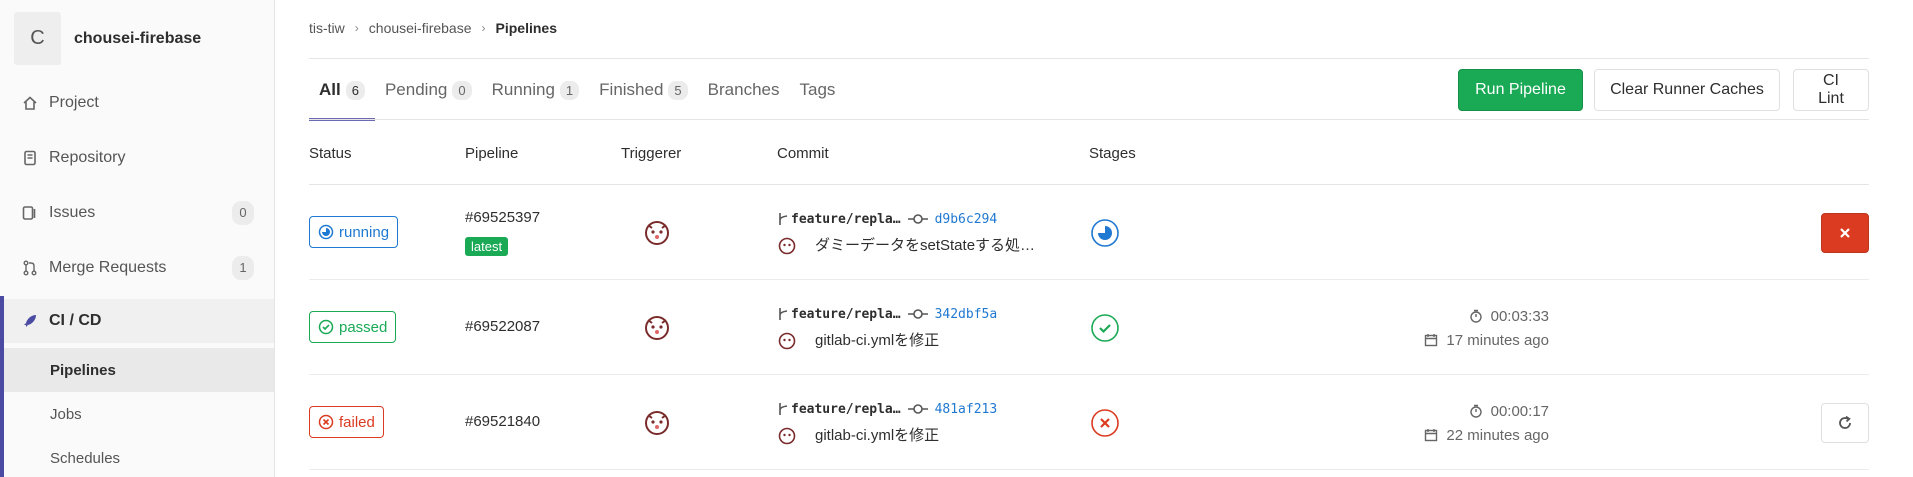  What do you see at coordinates (108, 267) in the screenshot?
I see `sidebar-item-label: Merge Requests` at bounding box center [108, 267].